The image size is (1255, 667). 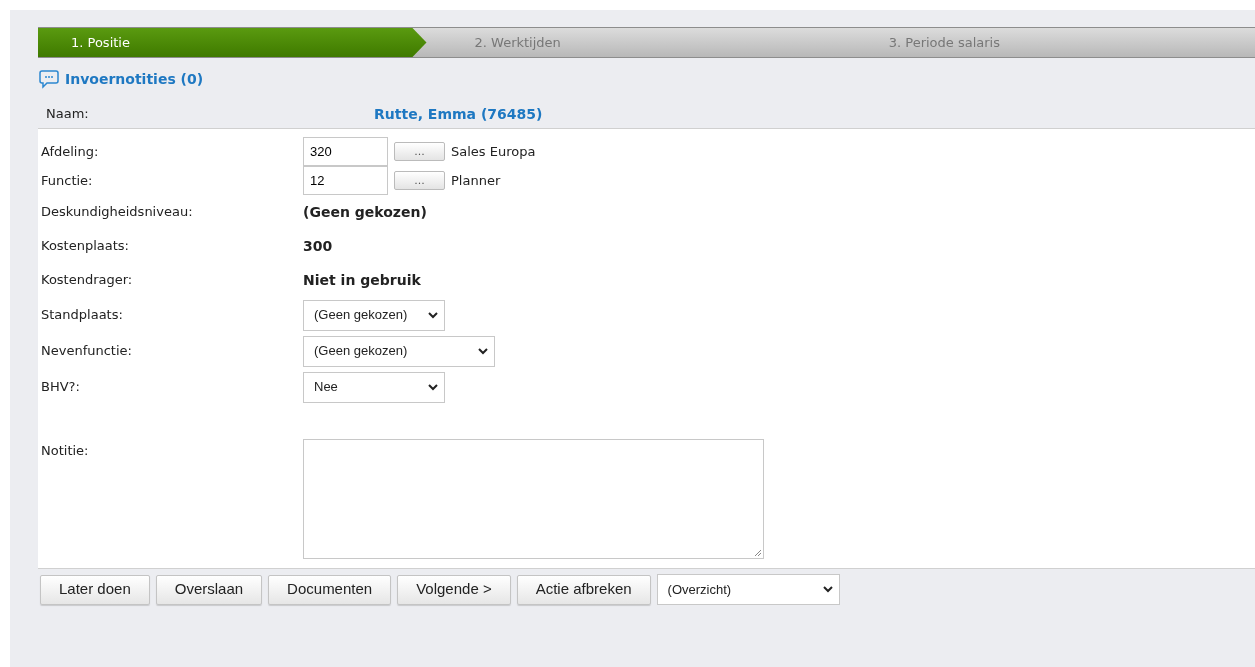 I want to click on name-label: Naam:, so click(x=68, y=114).